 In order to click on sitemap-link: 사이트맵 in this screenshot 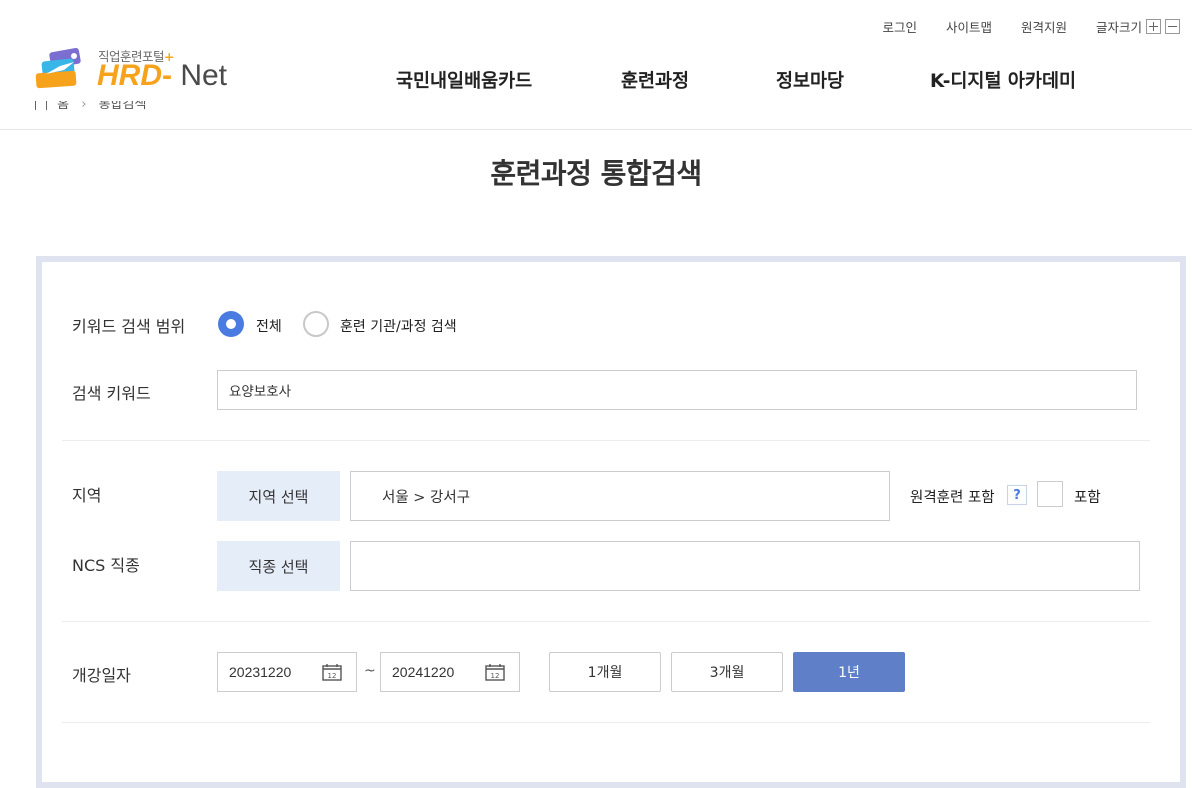, I will do `click(969, 26)`.